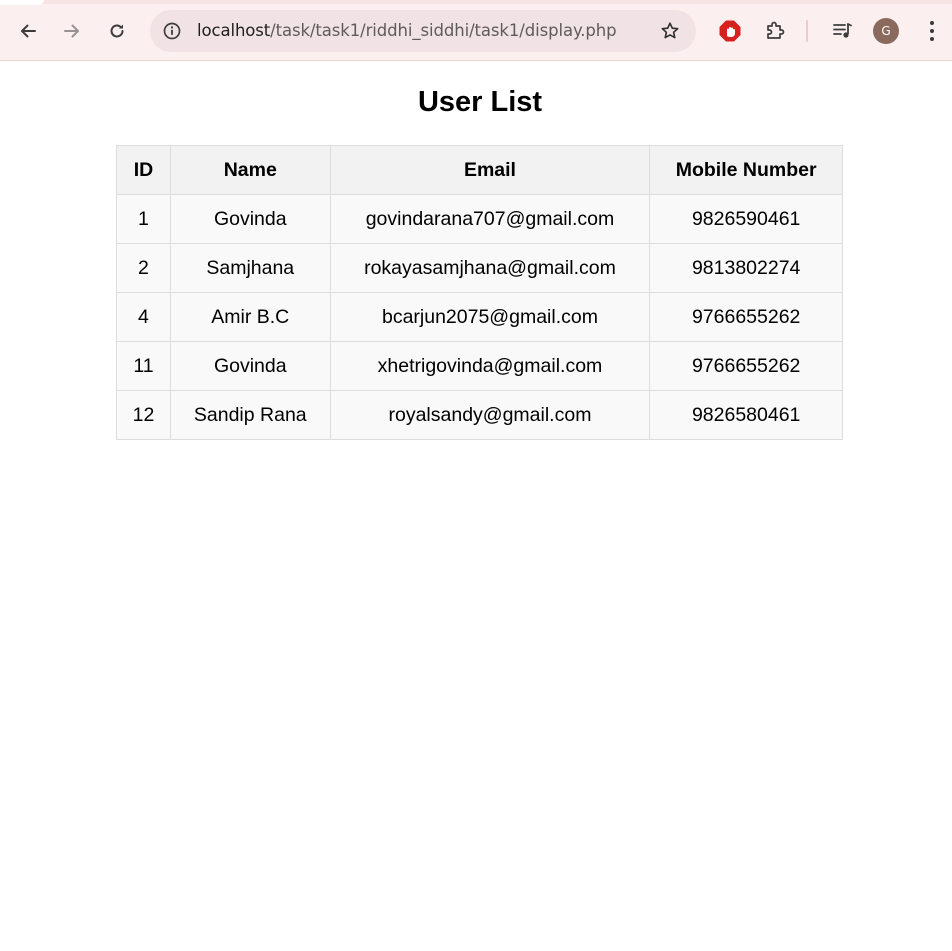 This screenshot has width=952, height=951. I want to click on media-queue-button, so click(842, 31).